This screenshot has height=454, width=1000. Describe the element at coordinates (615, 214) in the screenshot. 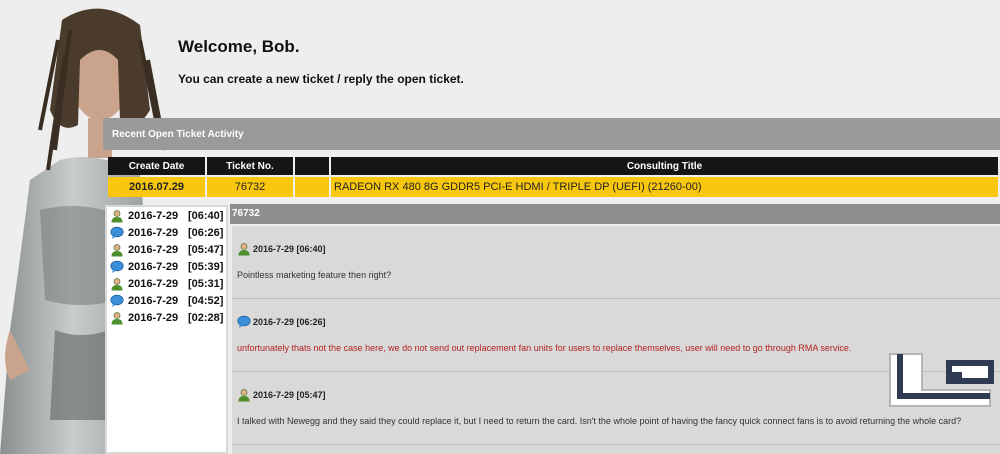

I see `thread-header: 76732` at that location.